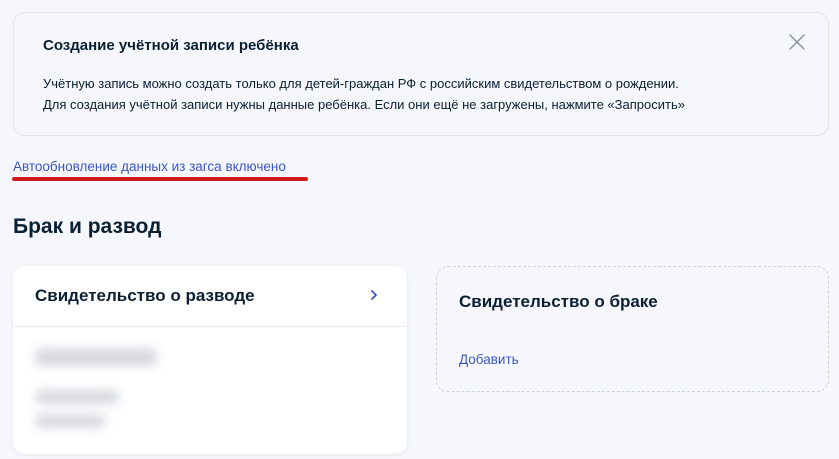 The width and height of the screenshot is (839, 459). What do you see at coordinates (171, 45) in the screenshot?
I see `info-banner-title: Создание учётной записи ребёнка` at bounding box center [171, 45].